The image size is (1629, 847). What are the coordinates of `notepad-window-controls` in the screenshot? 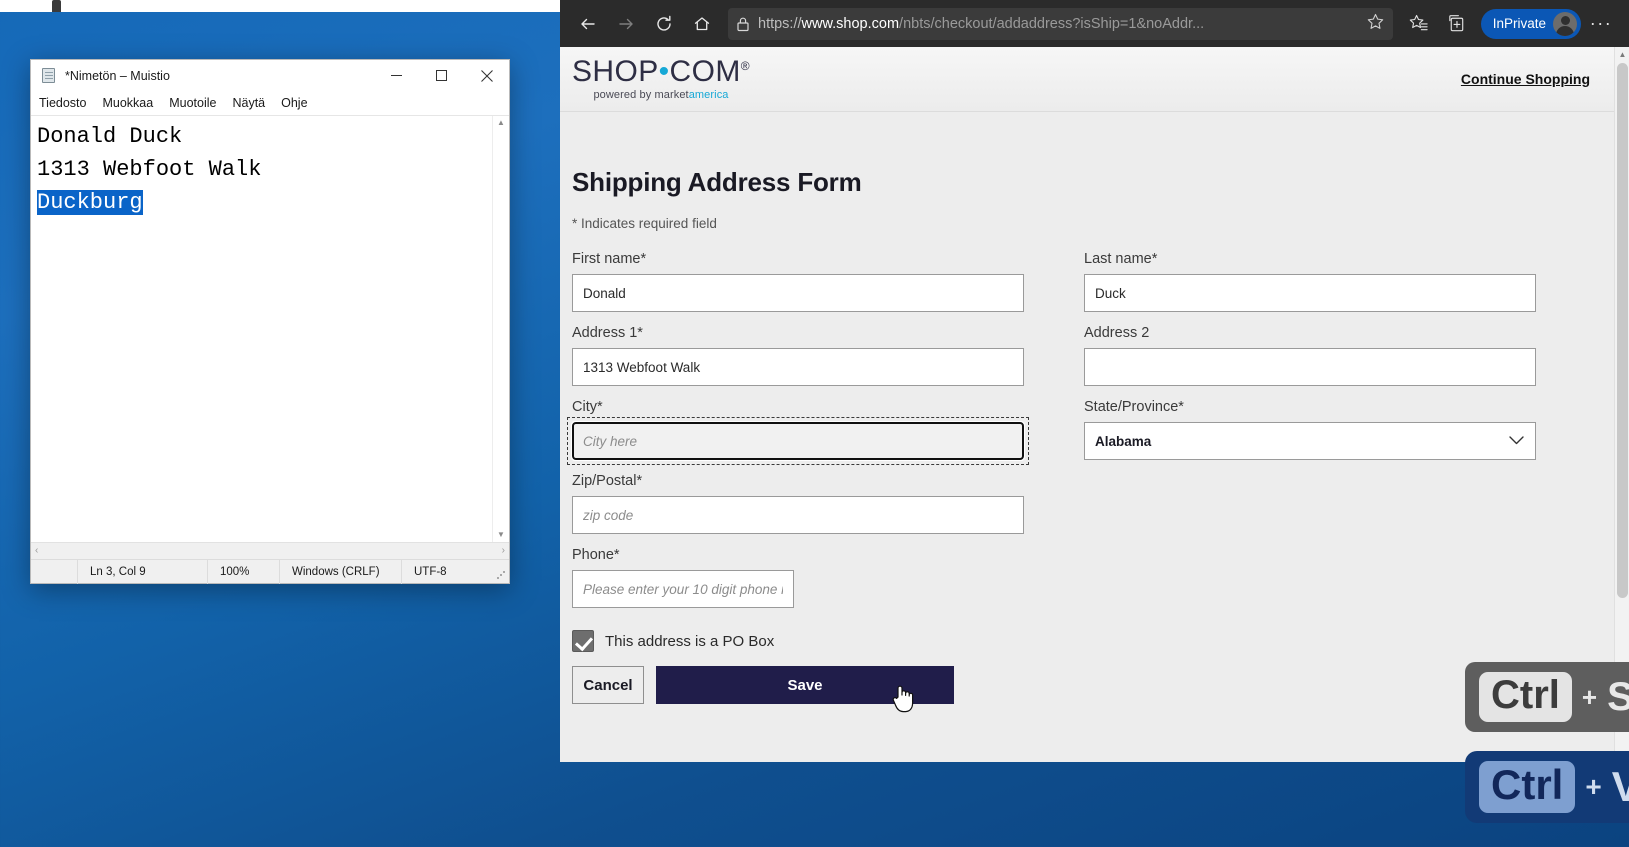 It's located at (441, 75).